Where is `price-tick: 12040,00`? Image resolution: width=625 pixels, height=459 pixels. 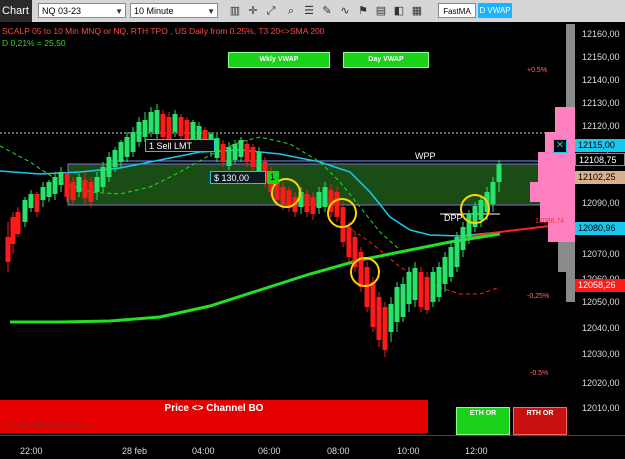
price-tick: 12040,00 is located at coordinates (601, 328).